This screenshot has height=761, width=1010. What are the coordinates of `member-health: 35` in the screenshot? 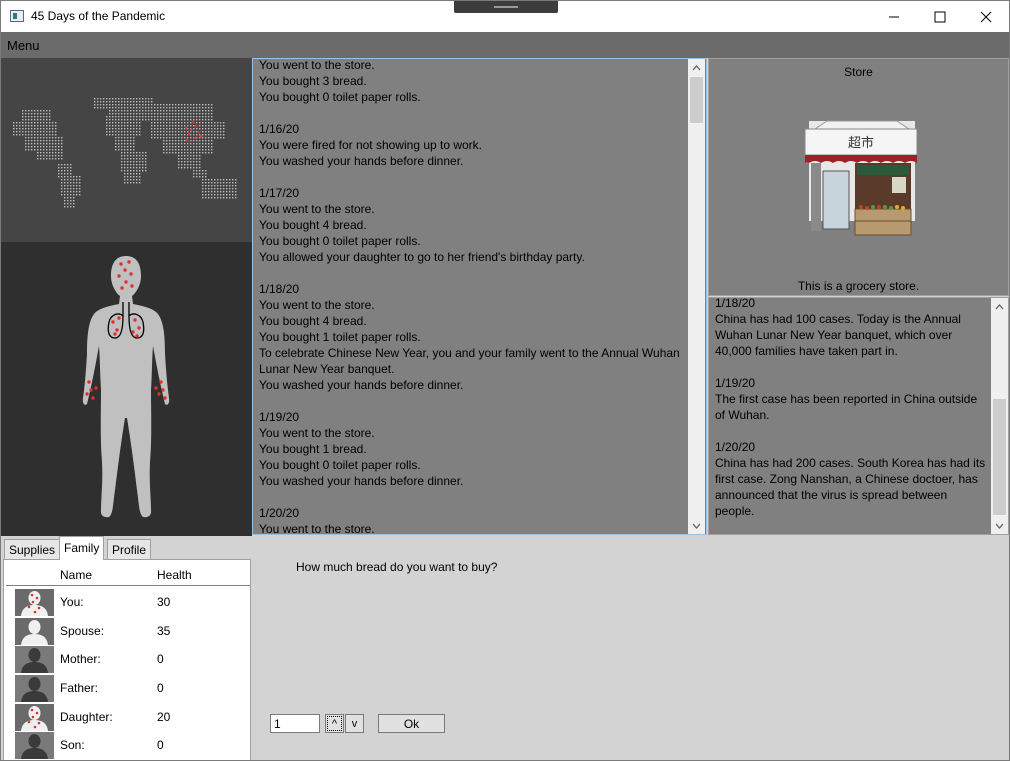 It's located at (164, 631).